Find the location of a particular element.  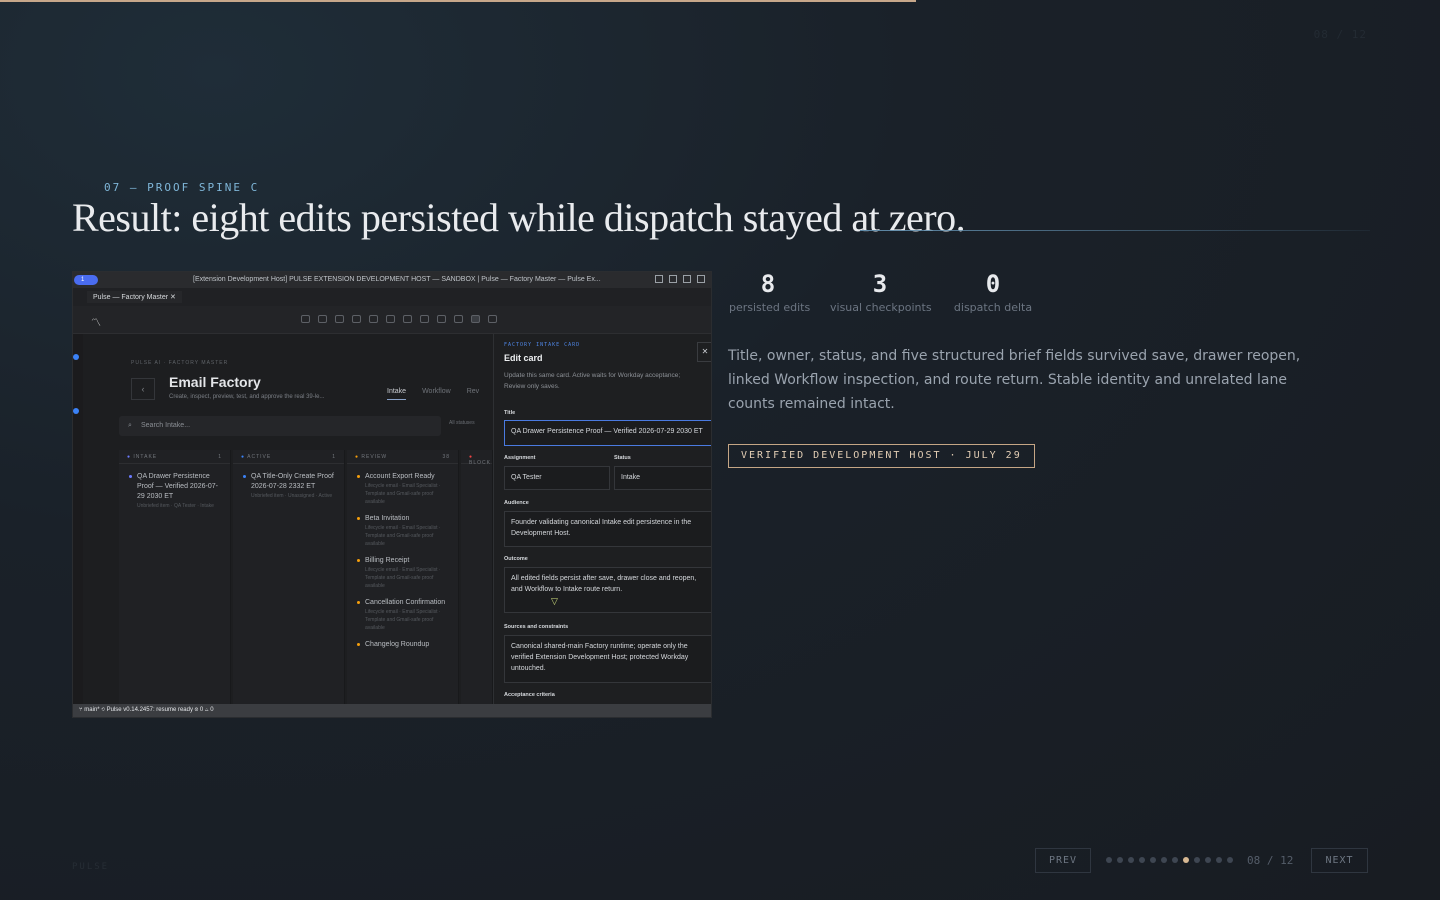

lane-name: REVIEW is located at coordinates (374, 457).